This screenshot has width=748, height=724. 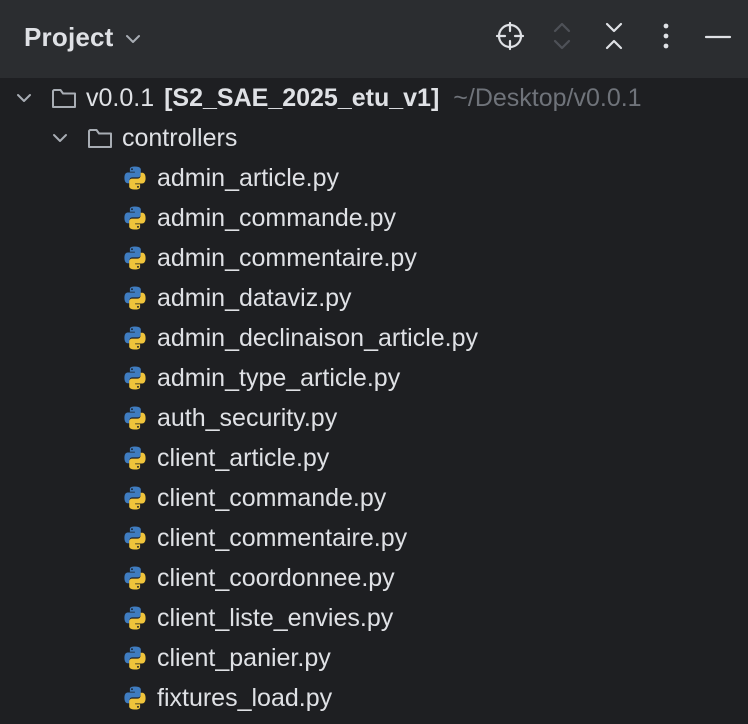 I want to click on file-name: admin_declinaison_article.py, so click(x=318, y=337).